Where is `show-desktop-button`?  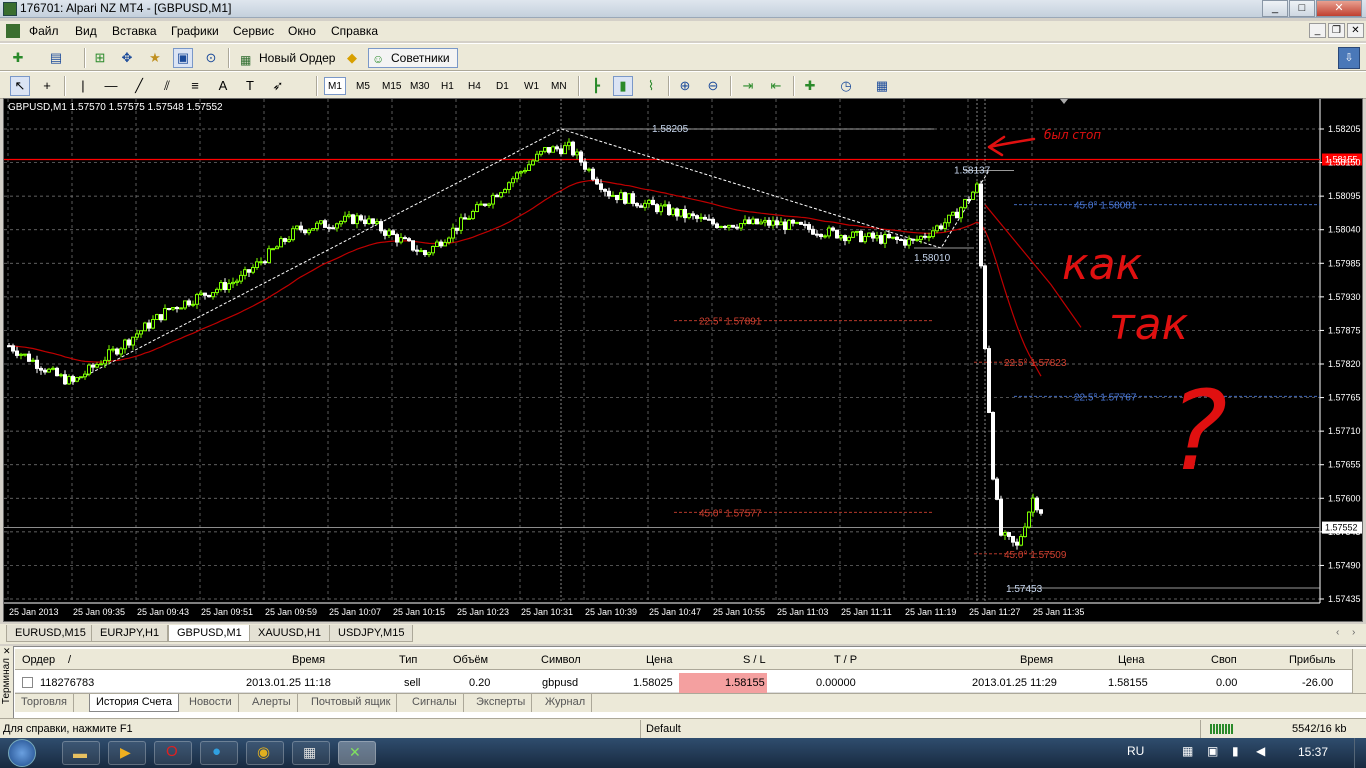
show-desktop-button is located at coordinates (1360, 753).